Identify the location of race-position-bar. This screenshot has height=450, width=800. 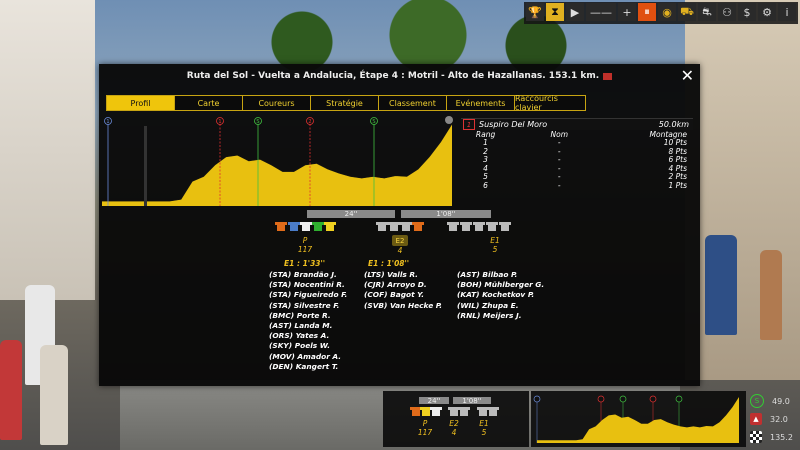
(145, 166).